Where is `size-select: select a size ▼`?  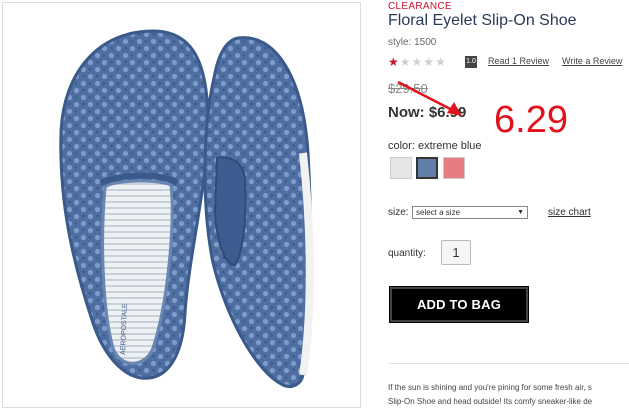 size-select: select a size ▼ is located at coordinates (470, 212).